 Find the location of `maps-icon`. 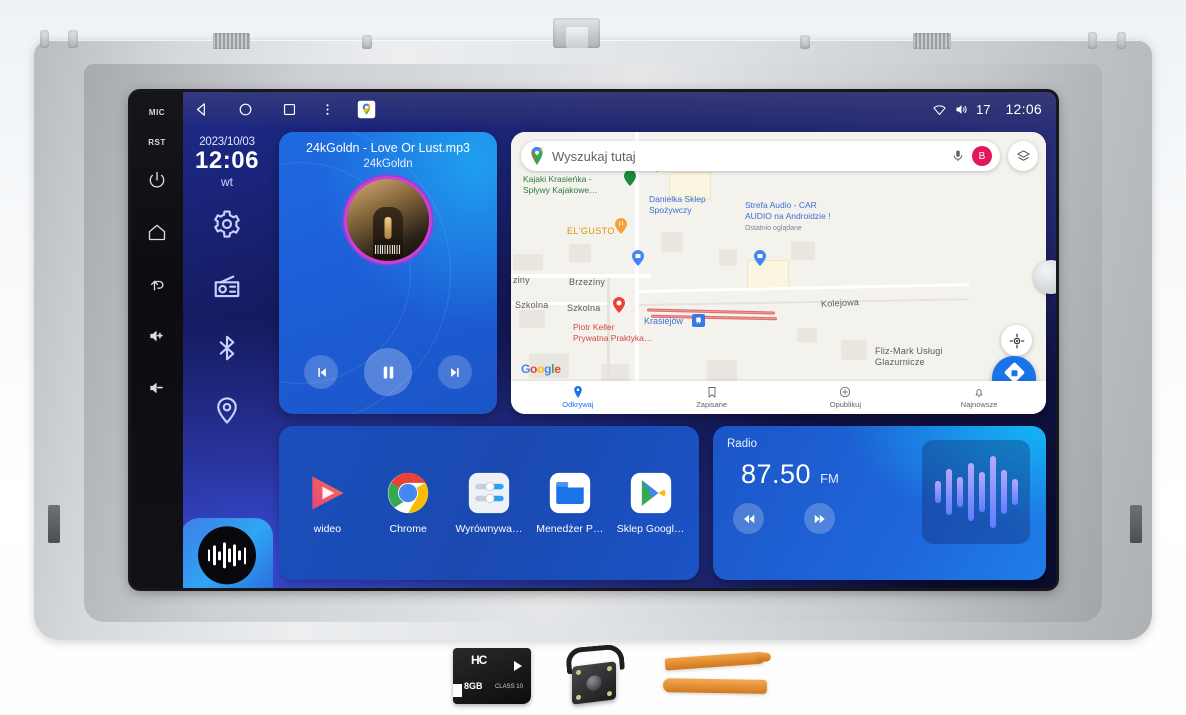

maps-icon is located at coordinates (366, 109).